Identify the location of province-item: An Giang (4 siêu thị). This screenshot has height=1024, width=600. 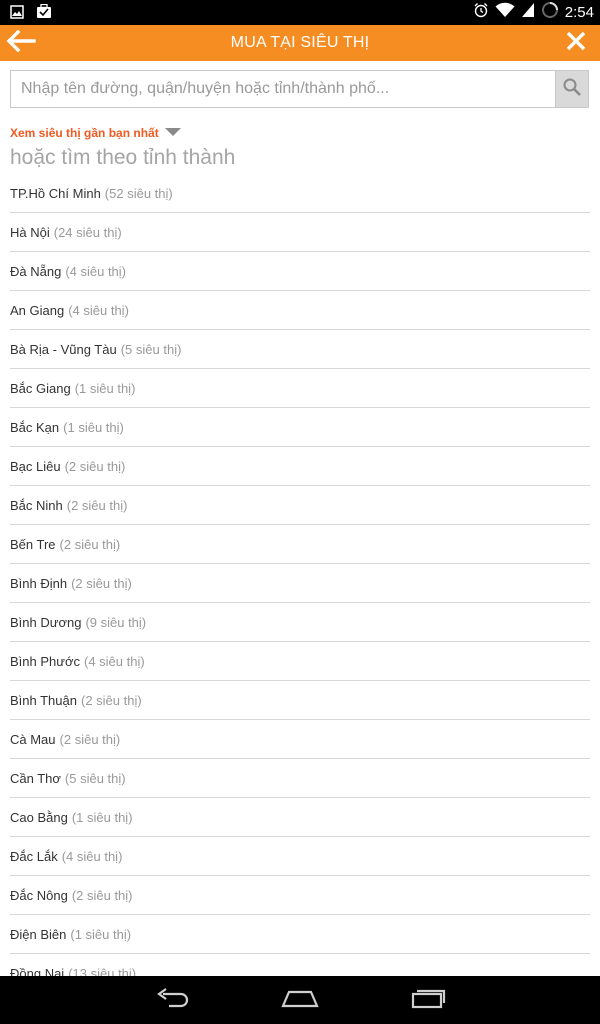
(300, 310).